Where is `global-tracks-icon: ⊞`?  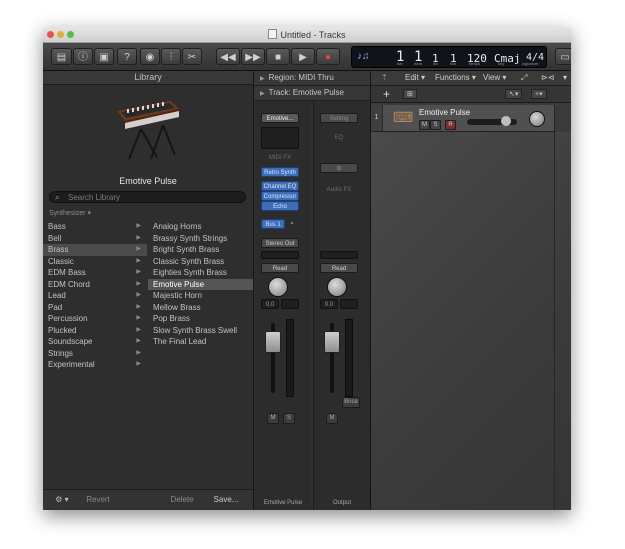 global-tracks-icon: ⊞ is located at coordinates (410, 94).